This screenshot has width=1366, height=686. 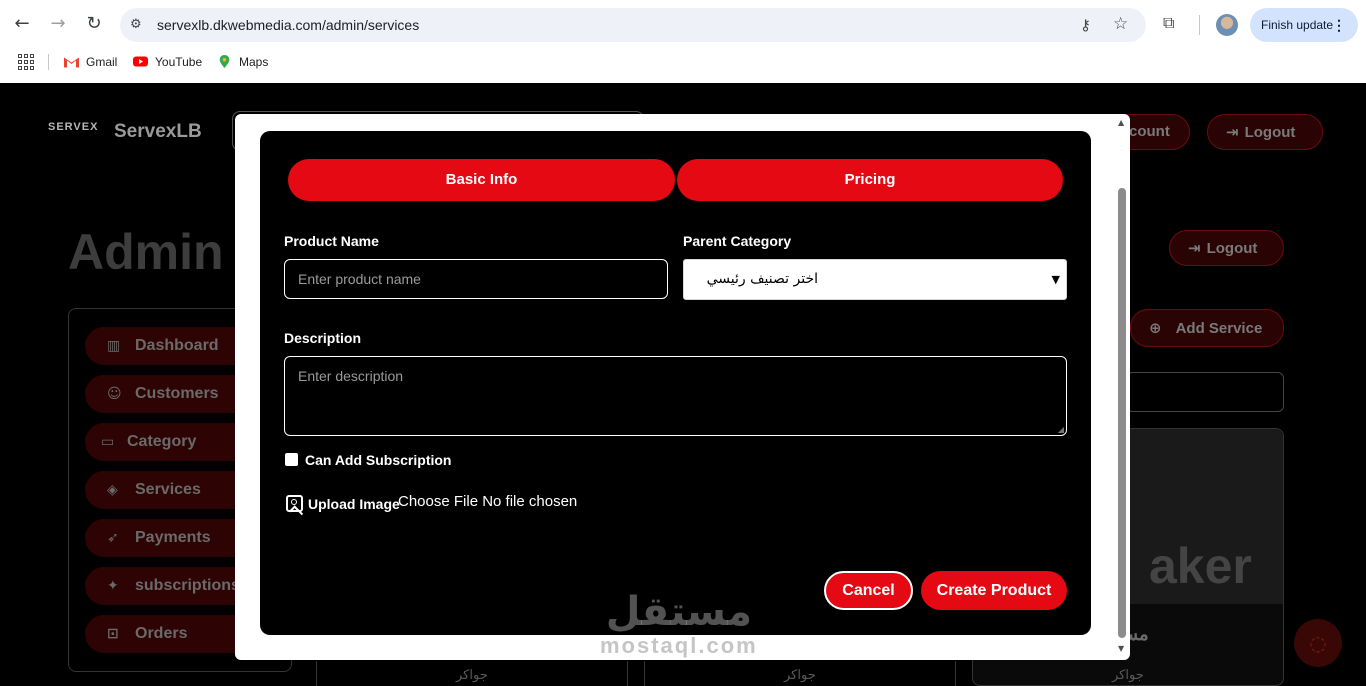 I want to click on bookmarks-bar: Gmail YouTube Maps, so click(x=683, y=62).